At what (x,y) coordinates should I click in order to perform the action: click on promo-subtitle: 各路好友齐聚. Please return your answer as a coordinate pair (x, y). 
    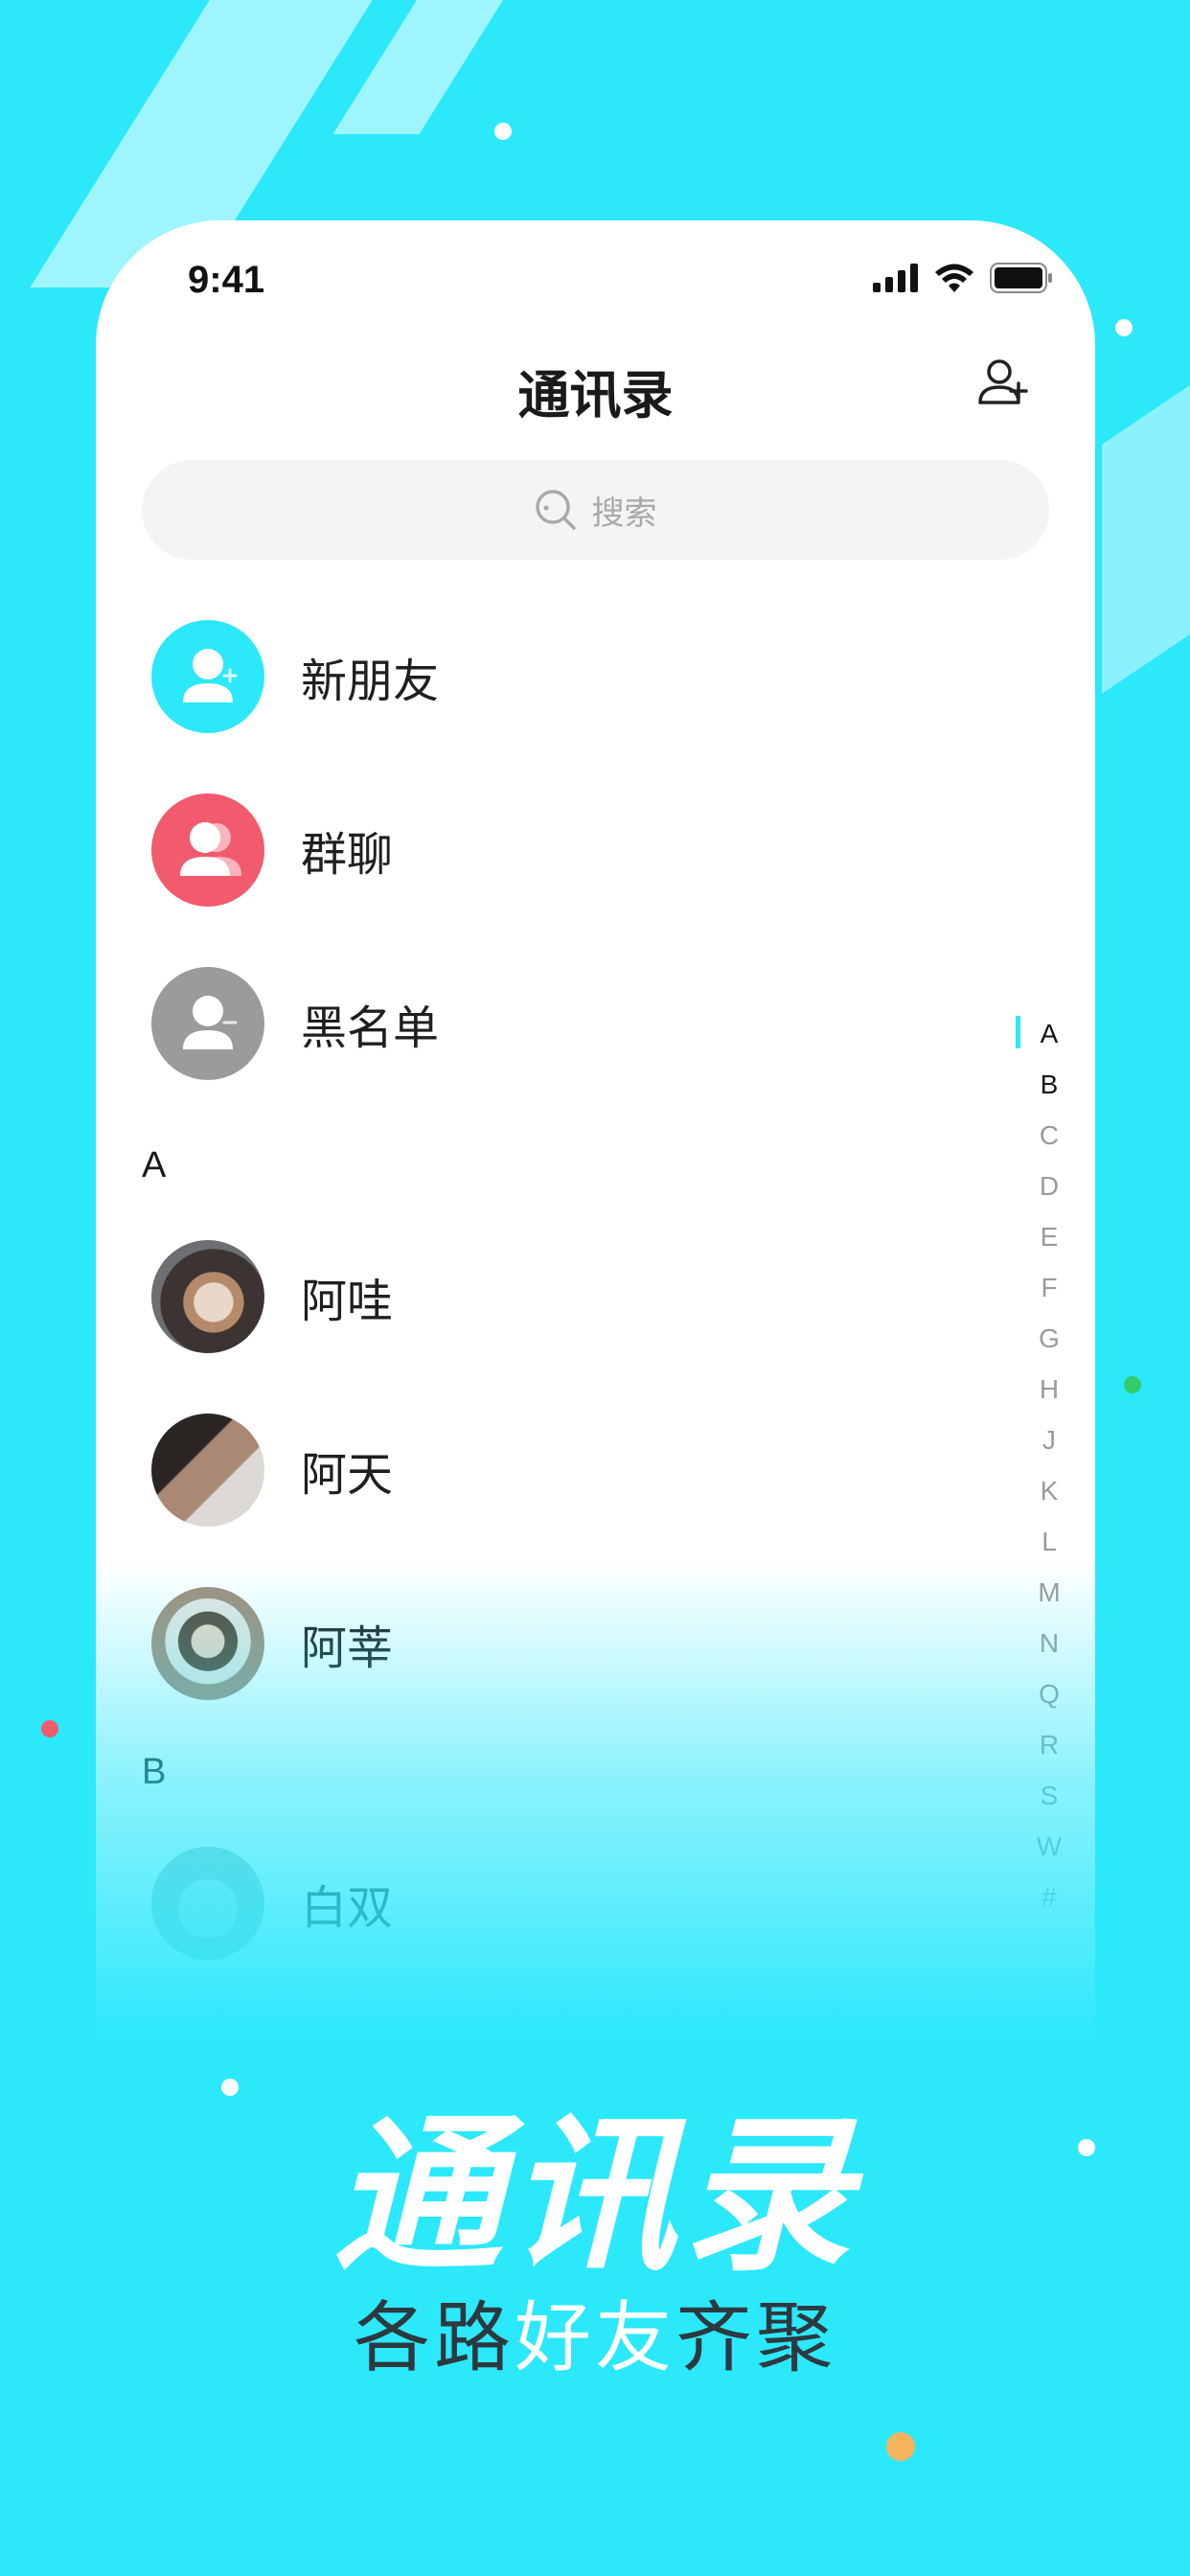
    Looking at the image, I should click on (595, 2331).